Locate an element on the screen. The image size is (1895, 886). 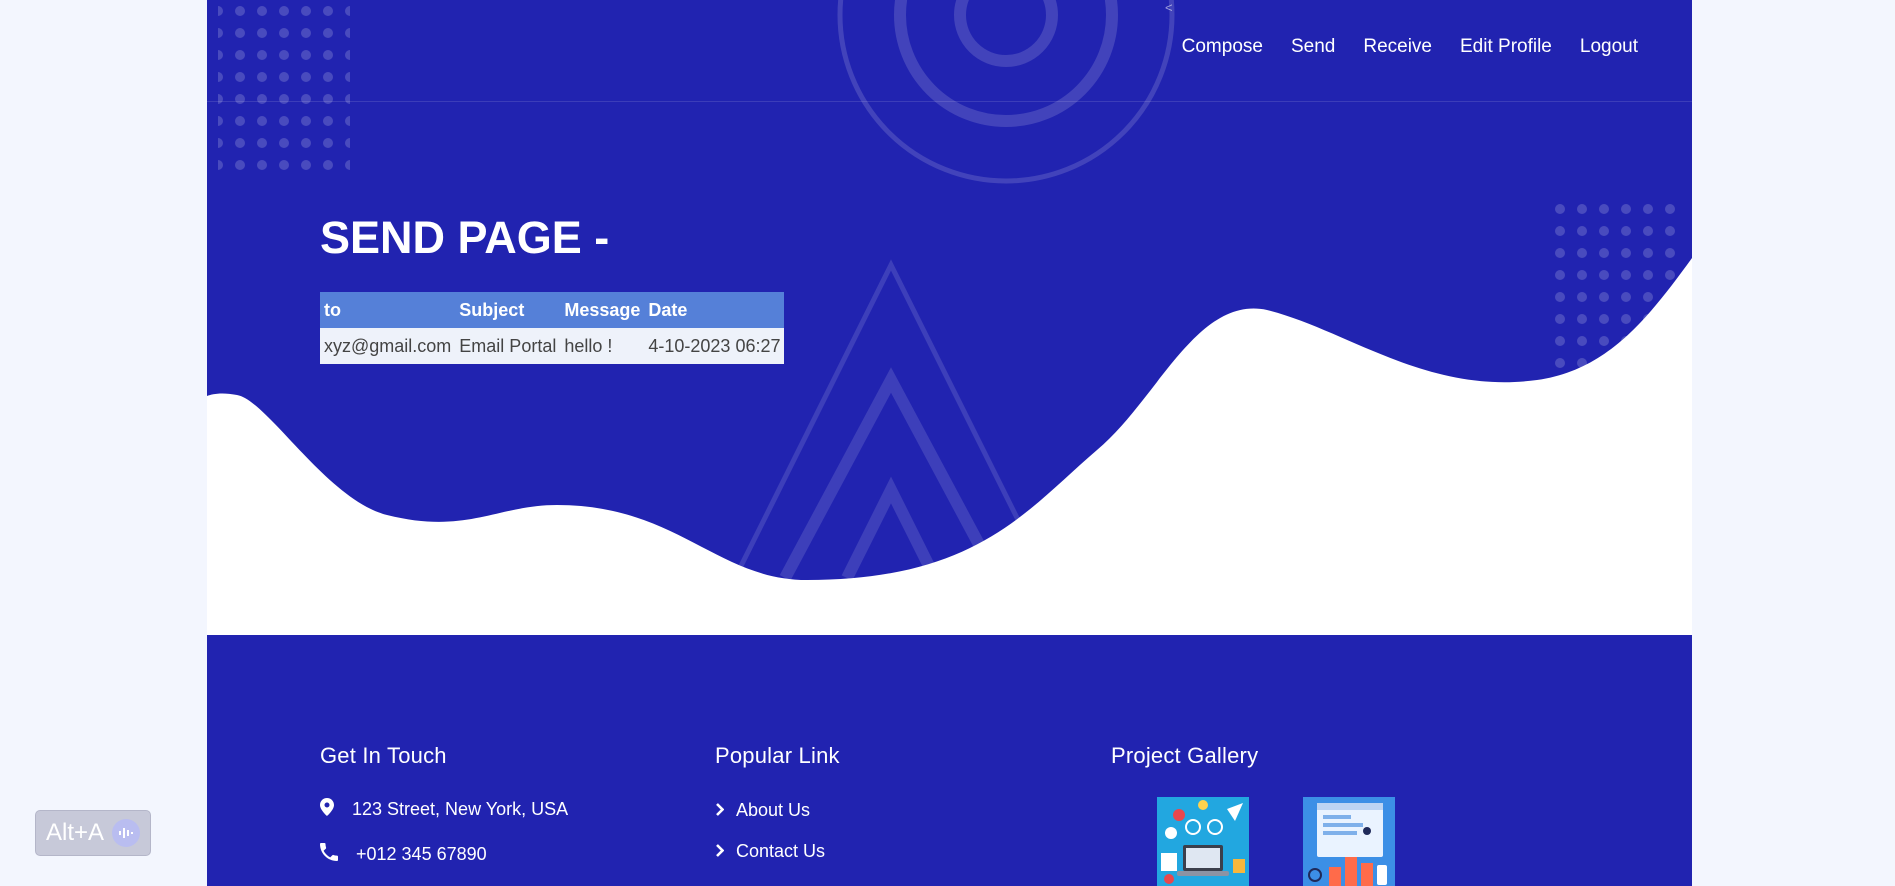
column-header-message: Message is located at coordinates (602, 310).